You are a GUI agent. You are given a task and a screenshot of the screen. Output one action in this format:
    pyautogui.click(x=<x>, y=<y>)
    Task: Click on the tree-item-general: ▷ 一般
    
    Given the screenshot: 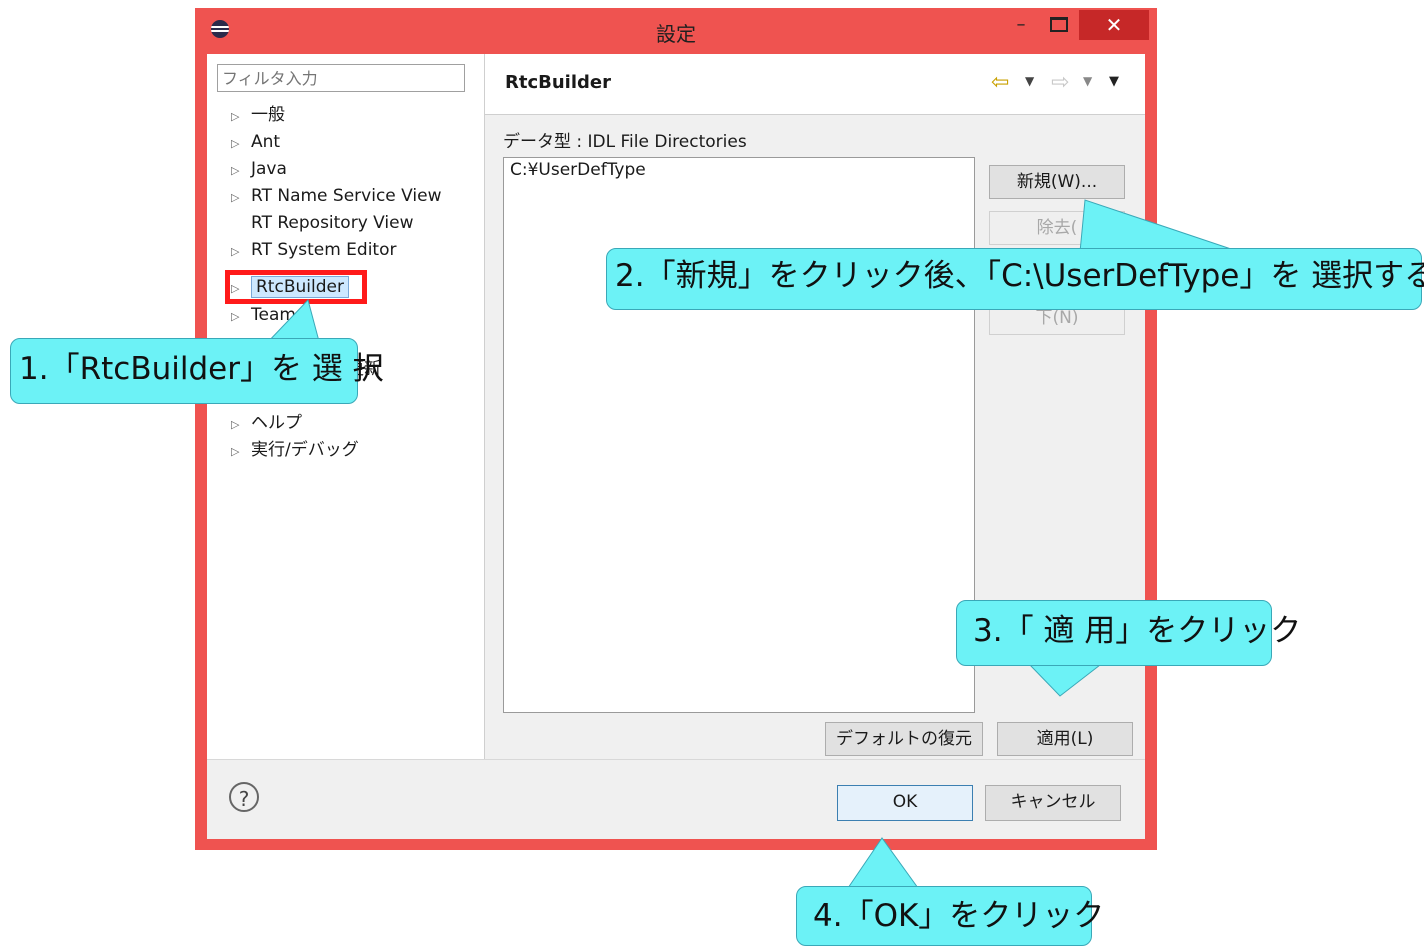 What is the action you would take?
    pyautogui.click(x=258, y=115)
    